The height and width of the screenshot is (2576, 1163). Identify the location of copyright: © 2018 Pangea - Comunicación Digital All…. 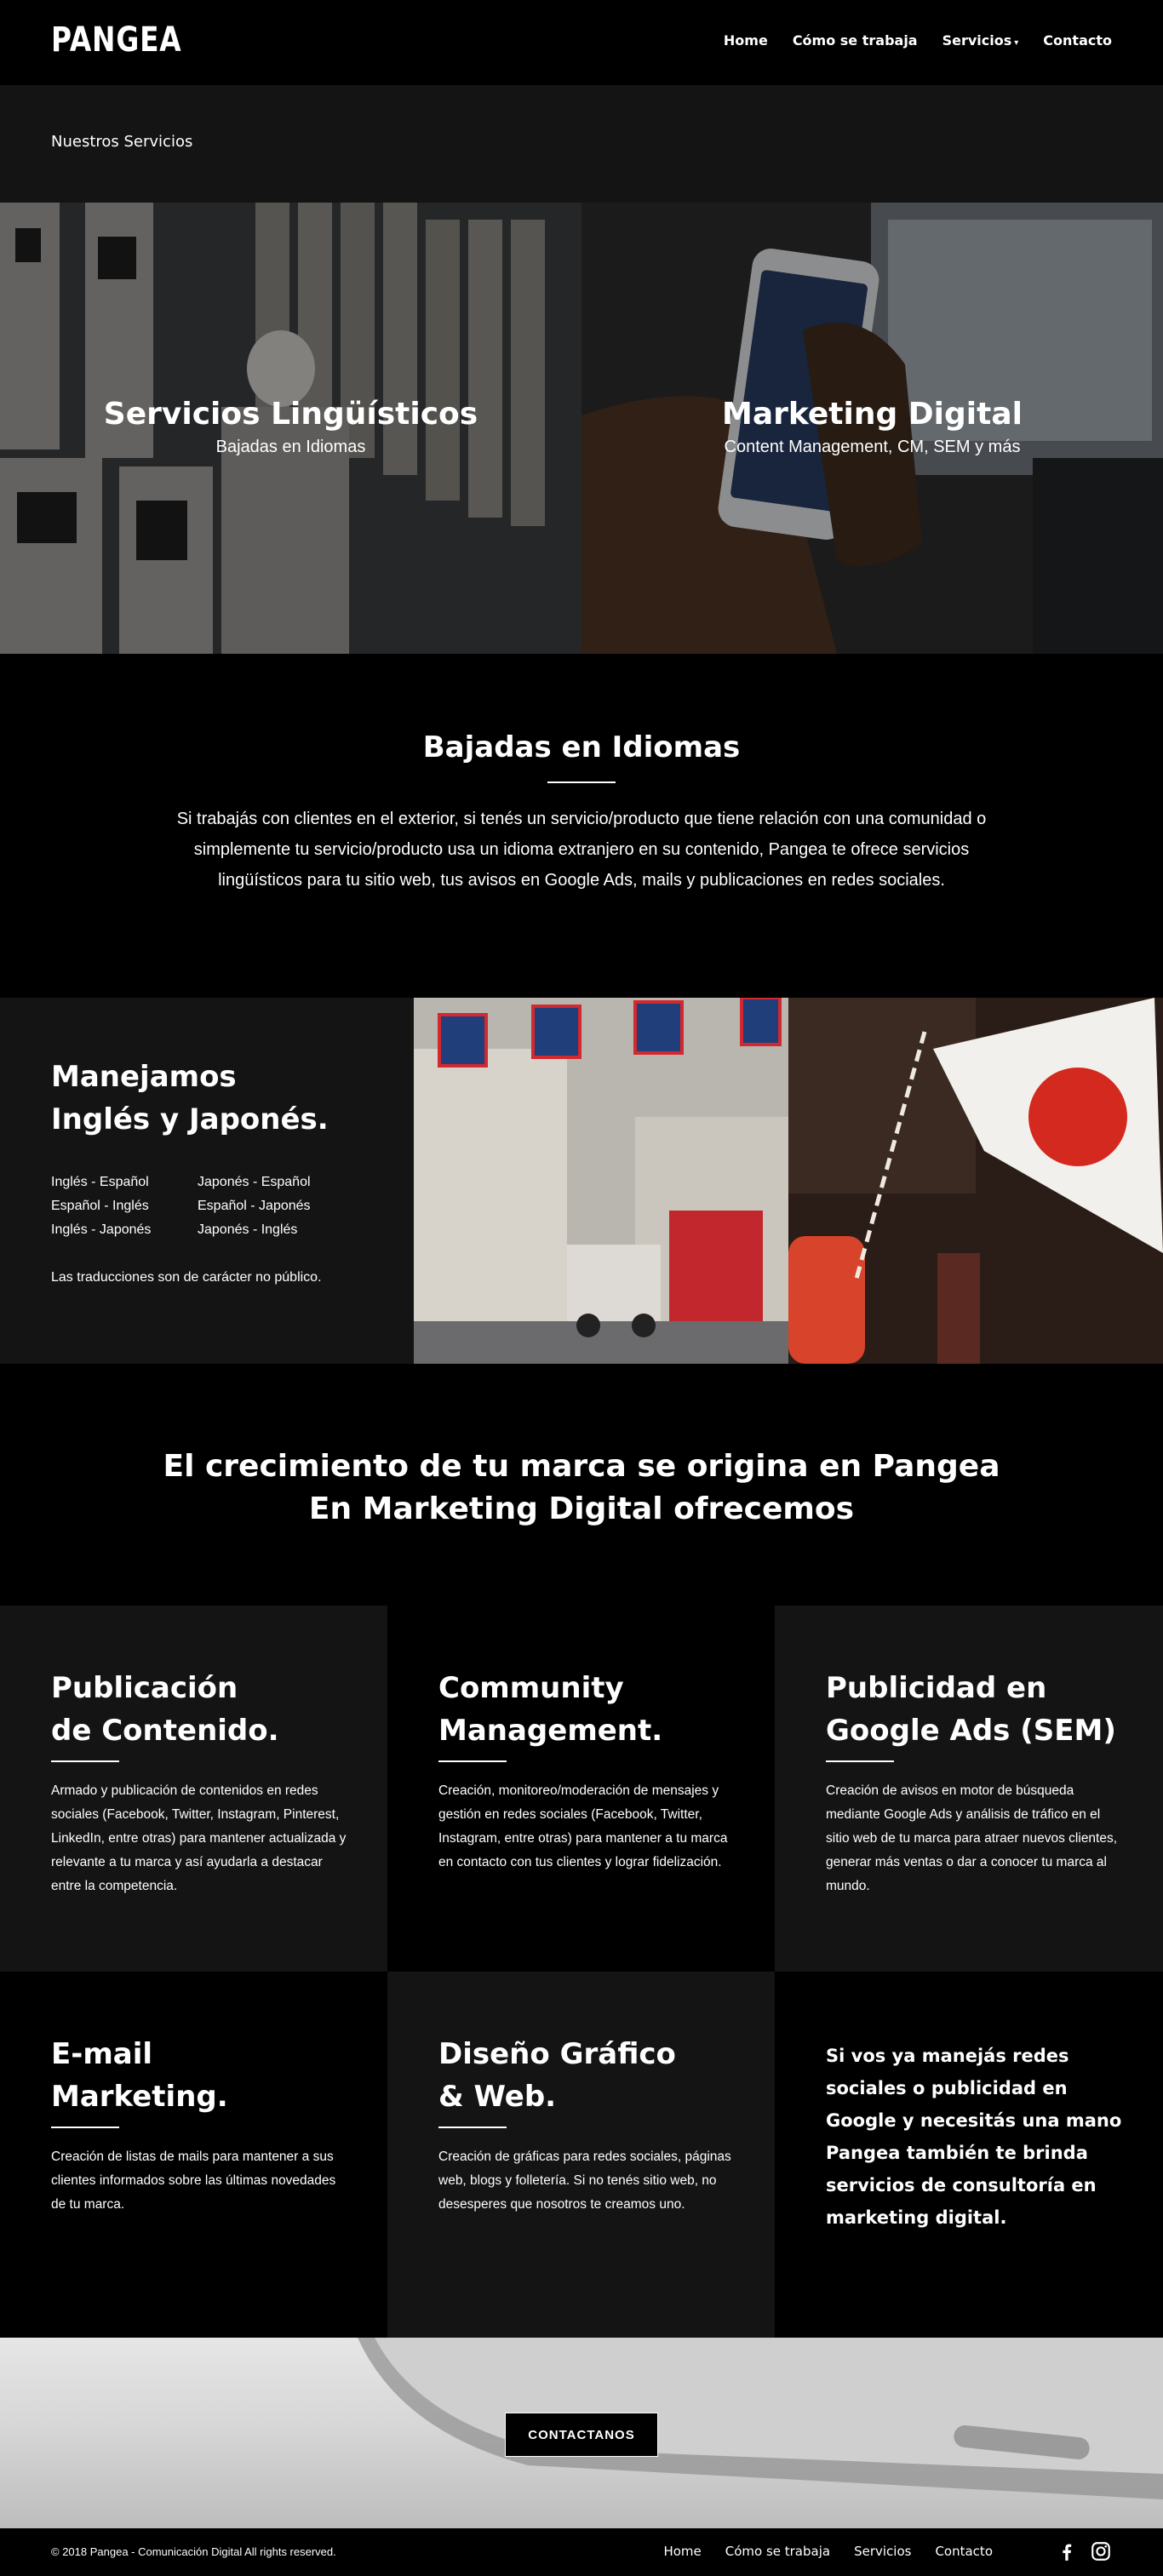
(193, 2551).